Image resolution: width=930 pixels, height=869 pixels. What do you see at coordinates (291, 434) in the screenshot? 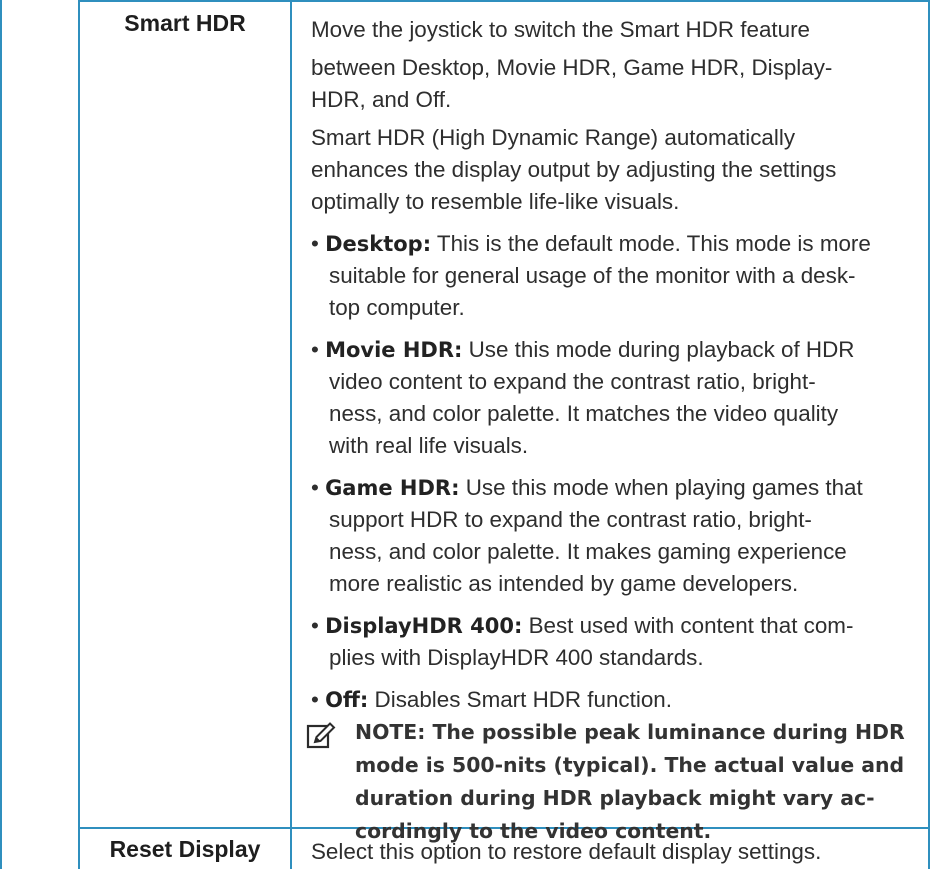
I see `table-rule-column` at bounding box center [291, 434].